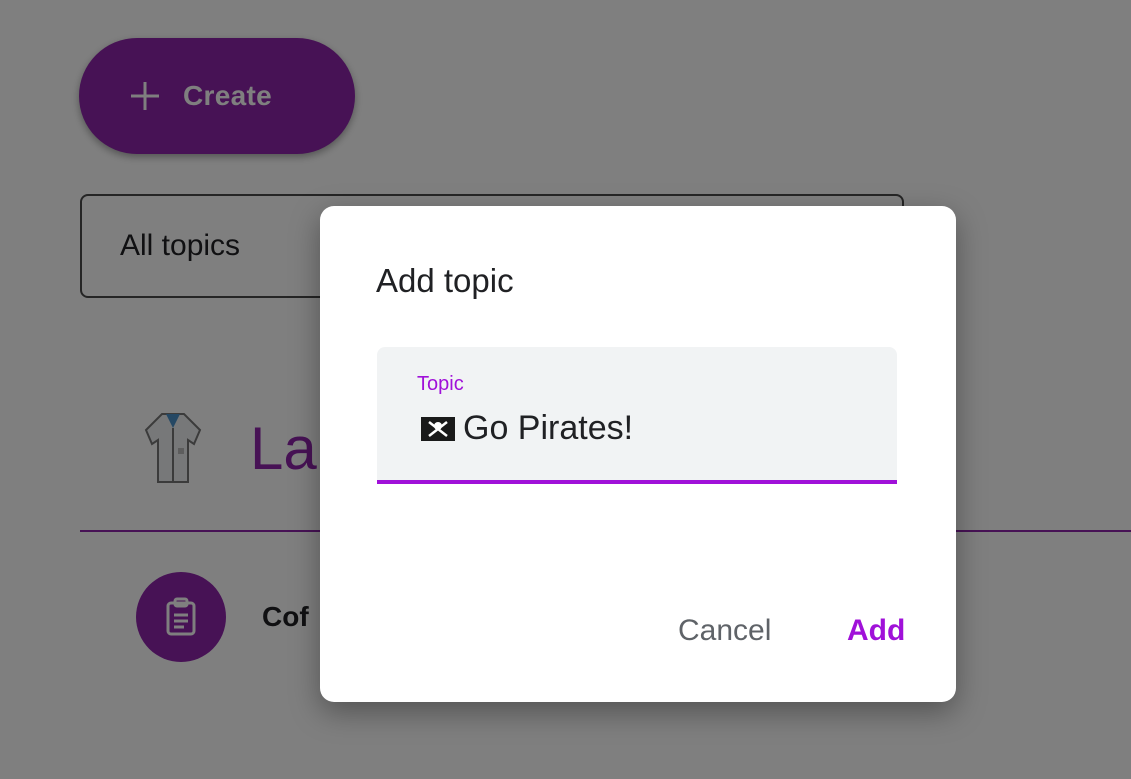 This screenshot has width=1131, height=779. Describe the element at coordinates (440, 384) in the screenshot. I see `topic-field-label: Topic` at that location.